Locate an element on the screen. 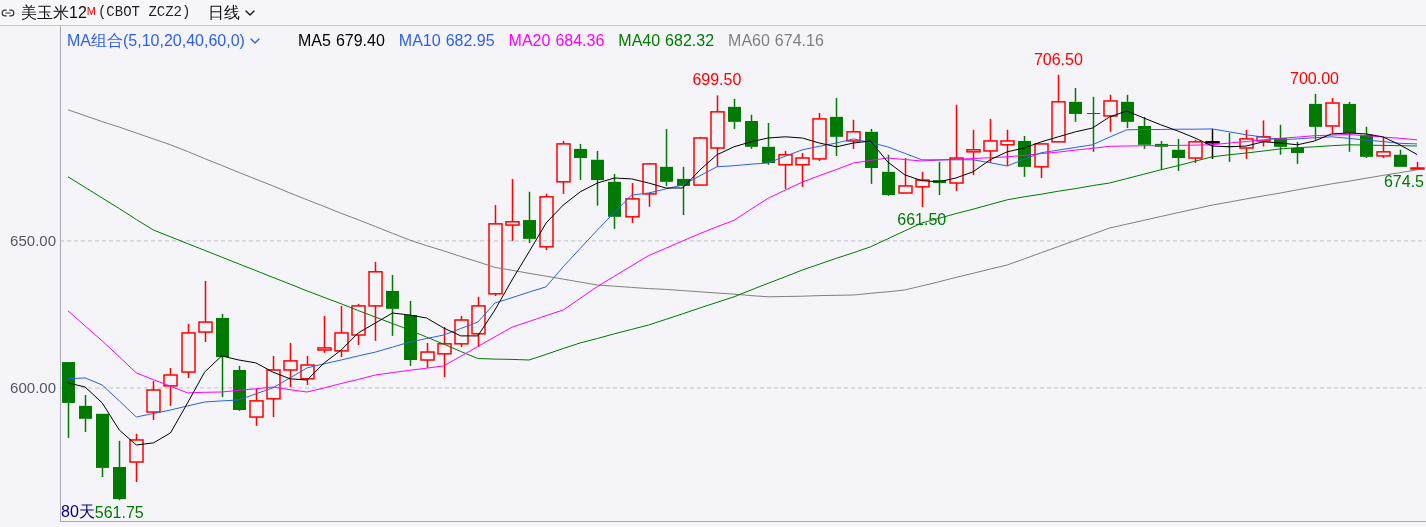  range-label: 80天 is located at coordinates (78, 512).